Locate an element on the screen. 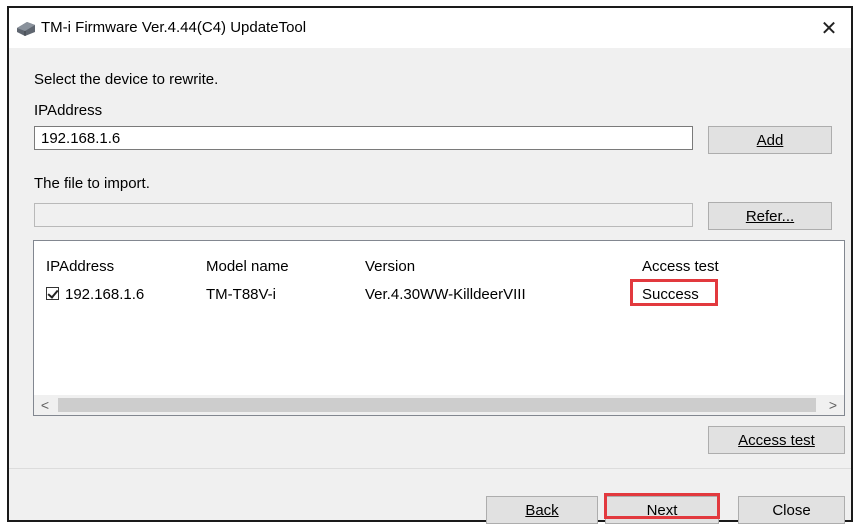 The width and height of the screenshot is (862, 529). ip-address-label: IPAddress is located at coordinates (68, 110).